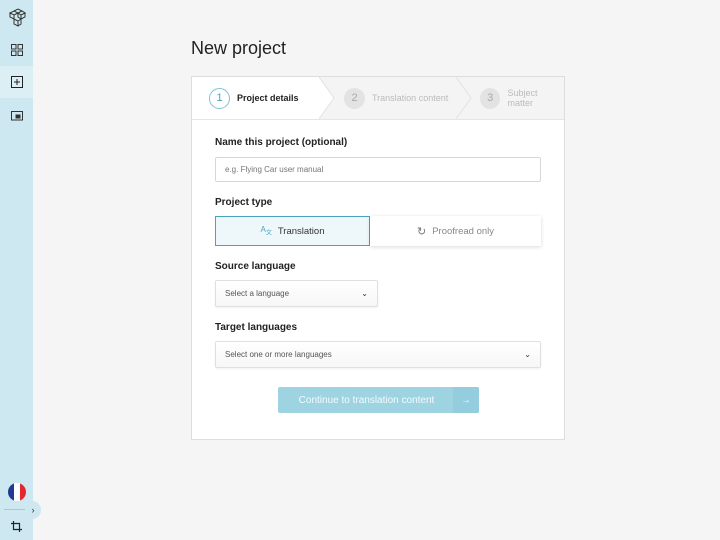 The height and width of the screenshot is (540, 720). I want to click on step-label: Project details, so click(268, 98).